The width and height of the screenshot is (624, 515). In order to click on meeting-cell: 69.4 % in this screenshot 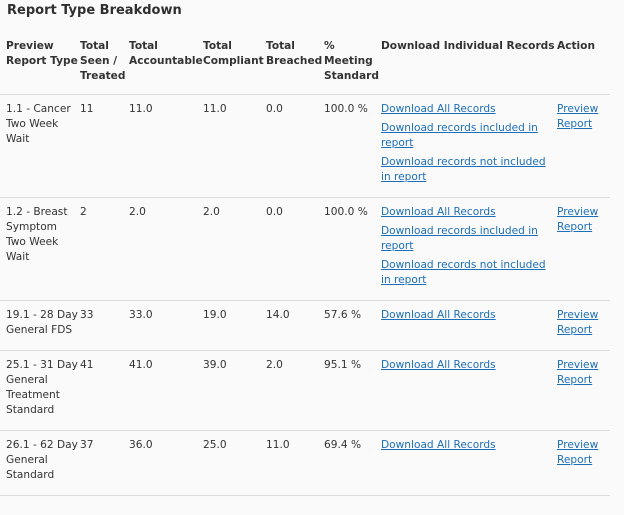, I will do `click(352, 463)`.